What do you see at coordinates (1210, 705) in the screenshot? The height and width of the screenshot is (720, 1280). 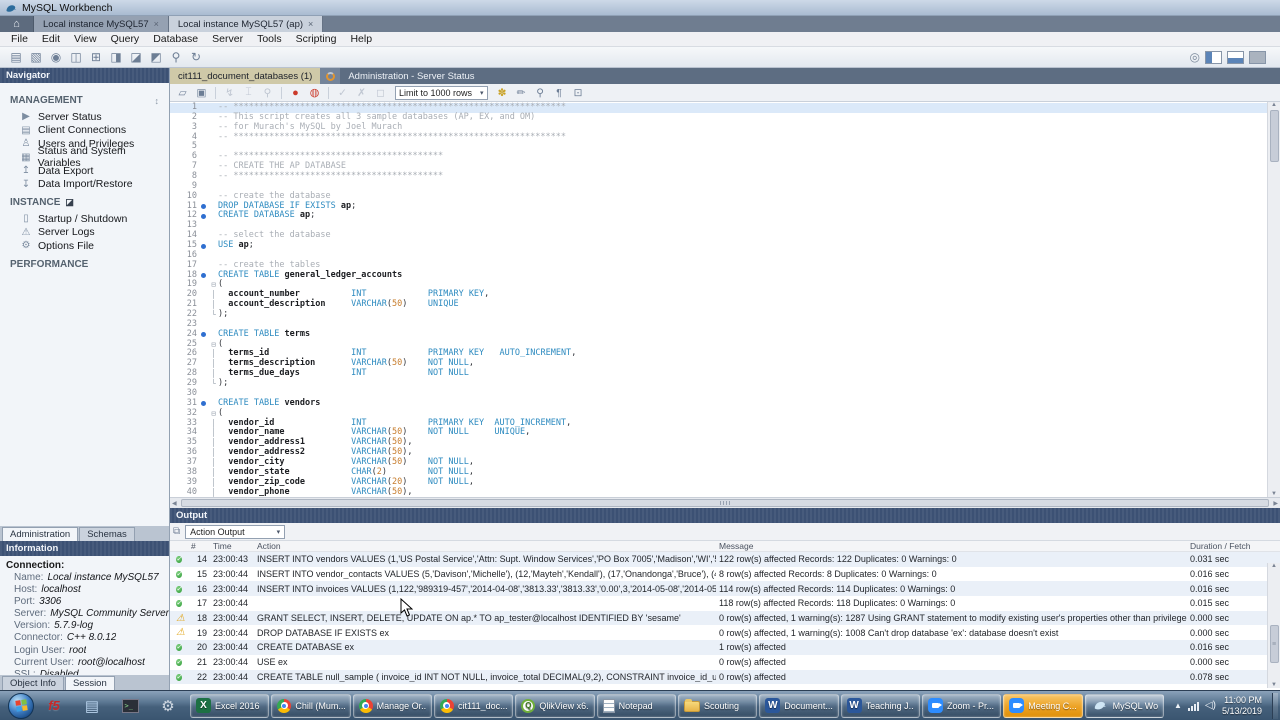 I see `speaker-icon: ◁)` at bounding box center [1210, 705].